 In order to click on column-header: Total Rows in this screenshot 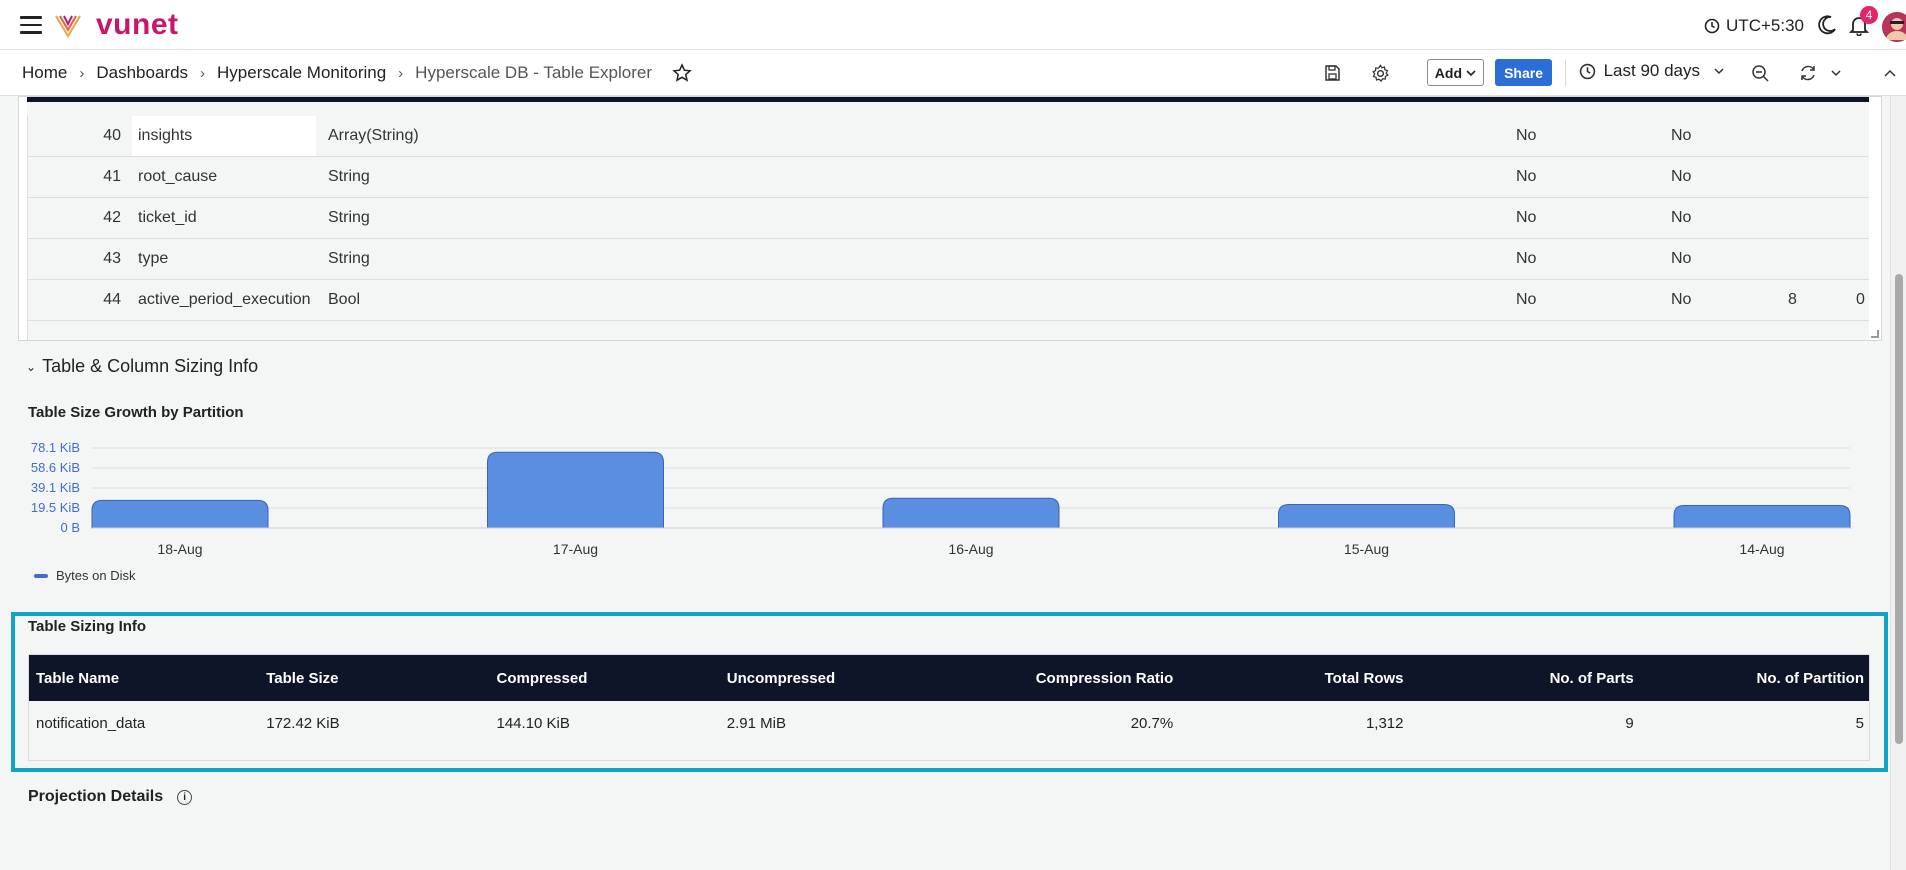, I will do `click(1295, 678)`.